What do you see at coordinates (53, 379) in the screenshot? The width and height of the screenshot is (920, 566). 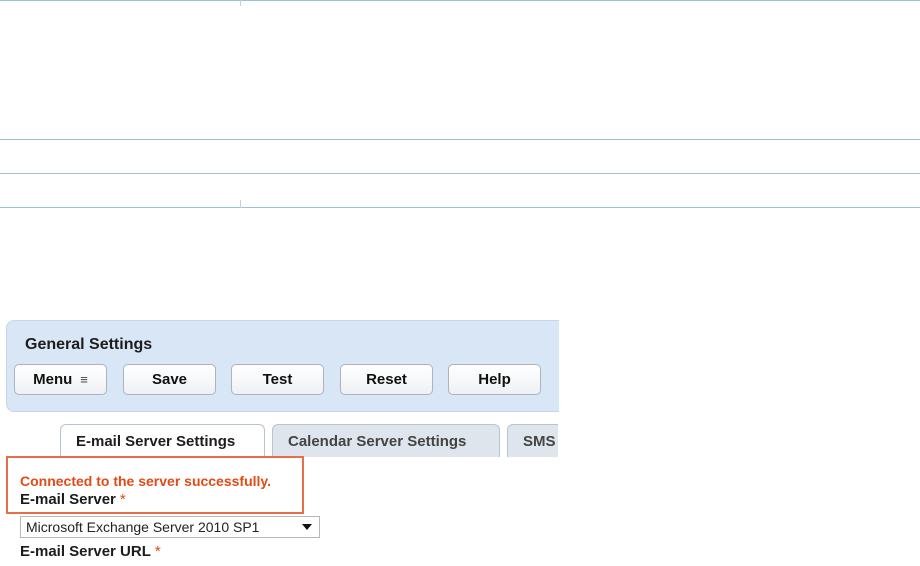 I see `menu-button-label: Menu` at bounding box center [53, 379].